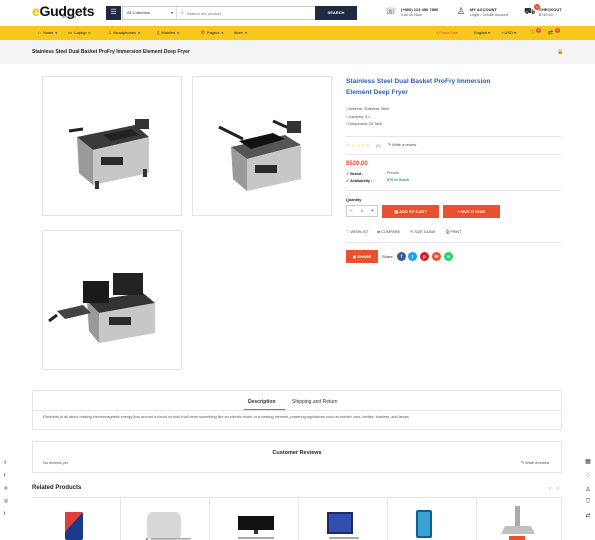  Describe the element at coordinates (203, 32) in the screenshot. I see `pager-icon: ✆` at that location.